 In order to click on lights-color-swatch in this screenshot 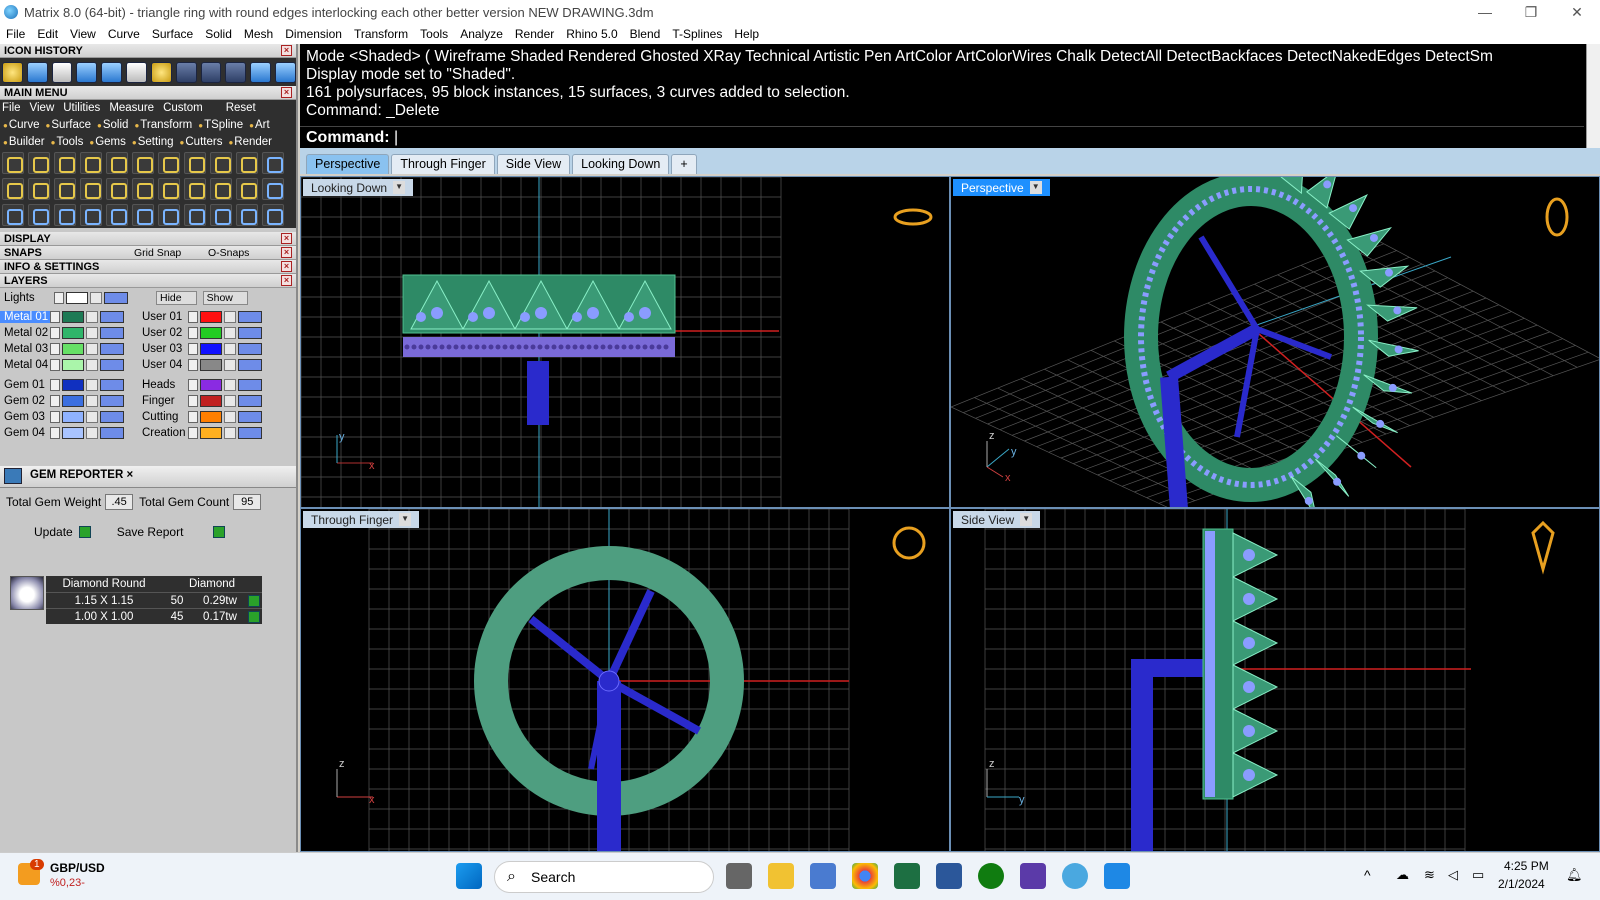, I will do `click(77, 298)`.